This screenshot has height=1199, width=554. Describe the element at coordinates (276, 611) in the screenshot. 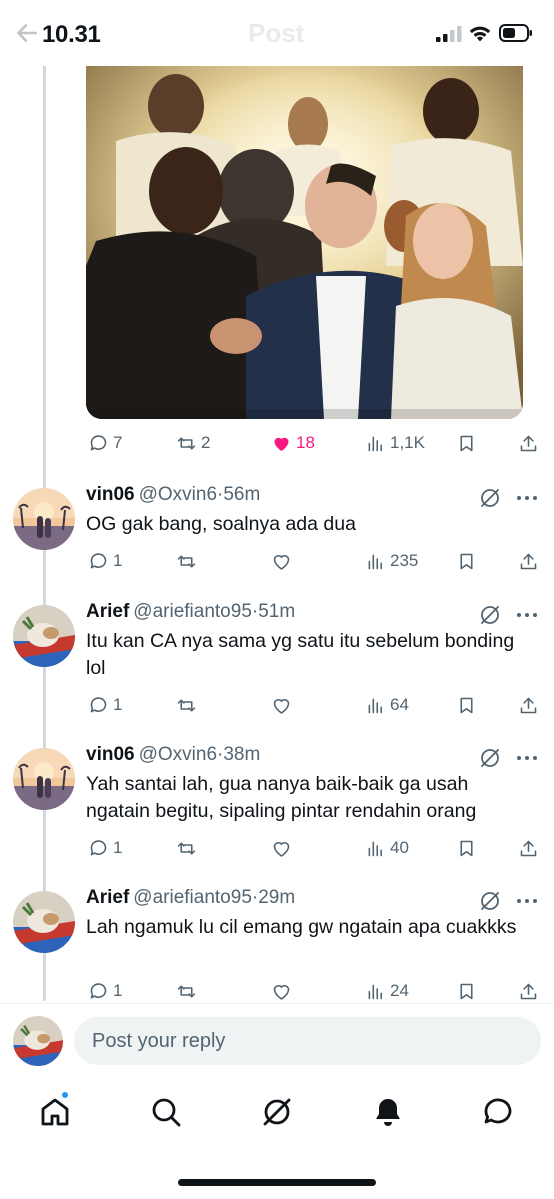

I see `reply-time: 51m` at that location.